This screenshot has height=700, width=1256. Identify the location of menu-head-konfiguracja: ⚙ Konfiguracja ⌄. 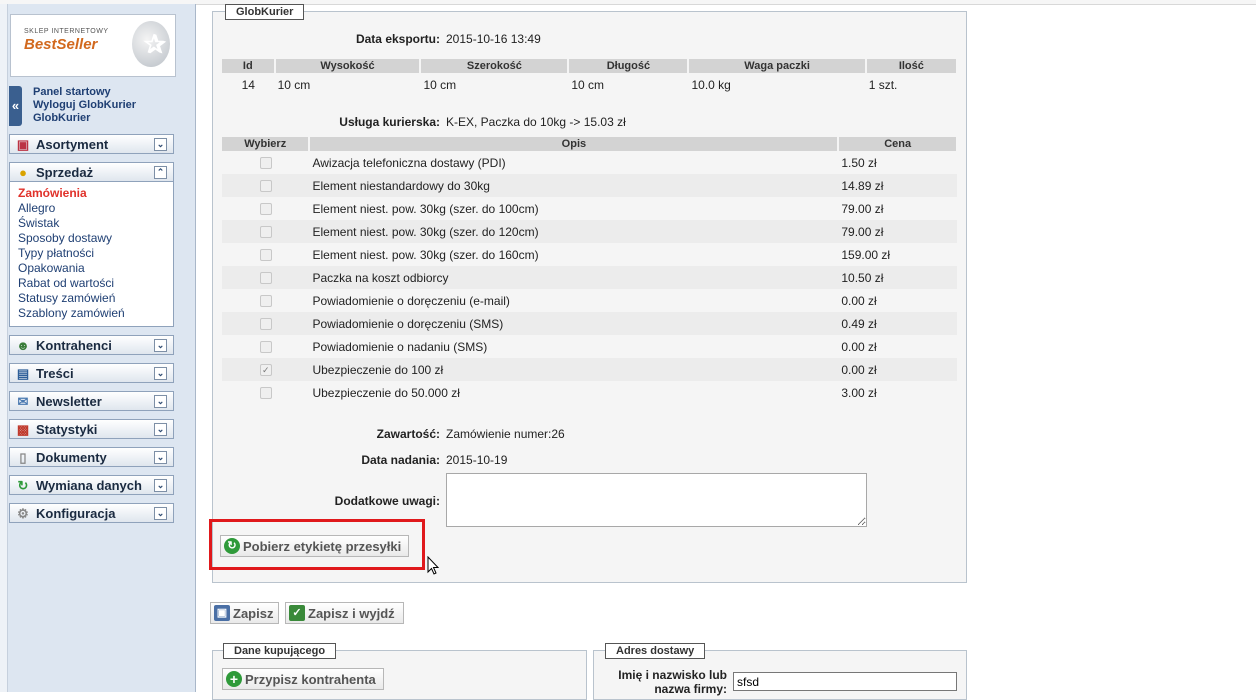
(91, 513).